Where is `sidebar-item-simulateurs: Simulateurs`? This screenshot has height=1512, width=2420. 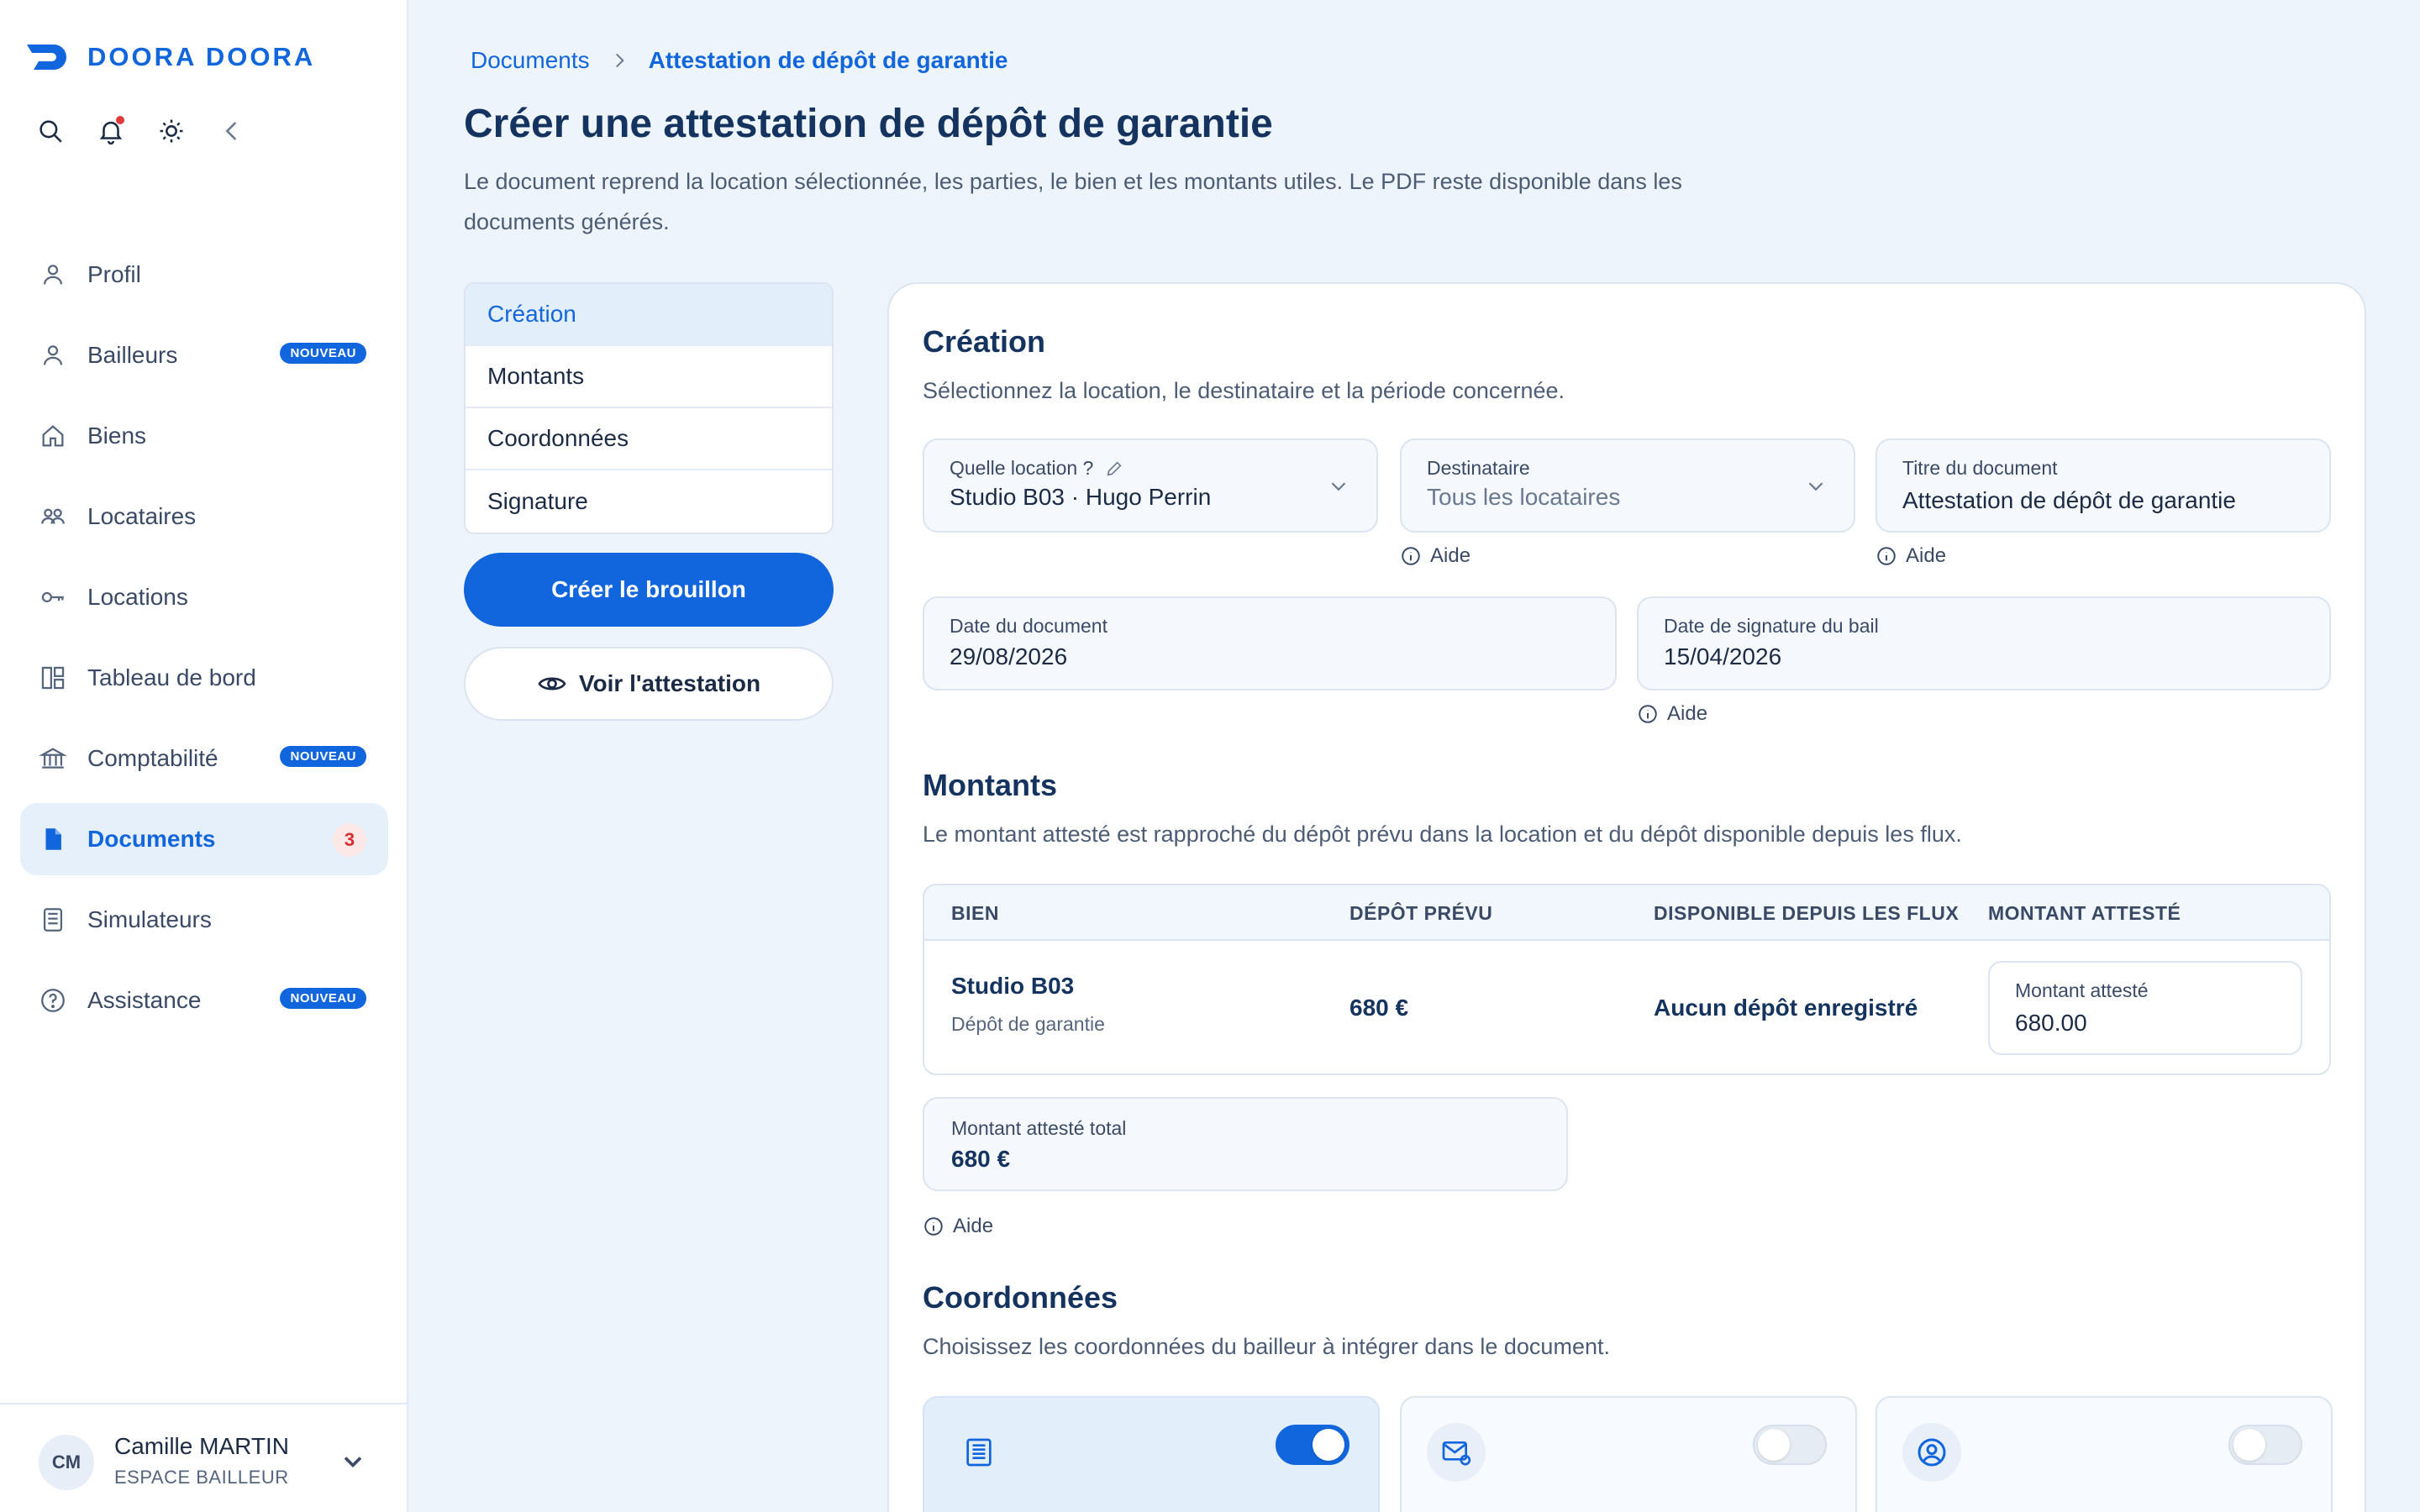
sidebar-item-simulateurs: Simulateurs is located at coordinates (204, 920).